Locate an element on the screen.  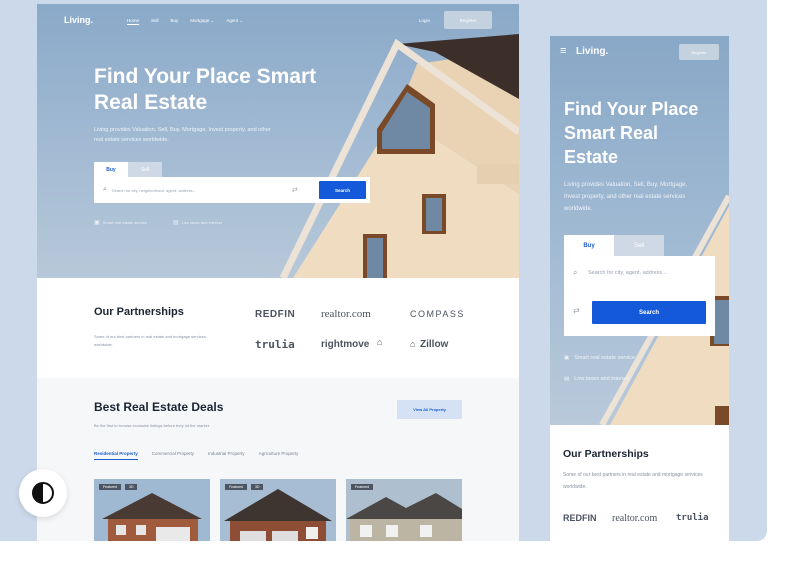
mobile-logo: Living. is located at coordinates (592, 51).